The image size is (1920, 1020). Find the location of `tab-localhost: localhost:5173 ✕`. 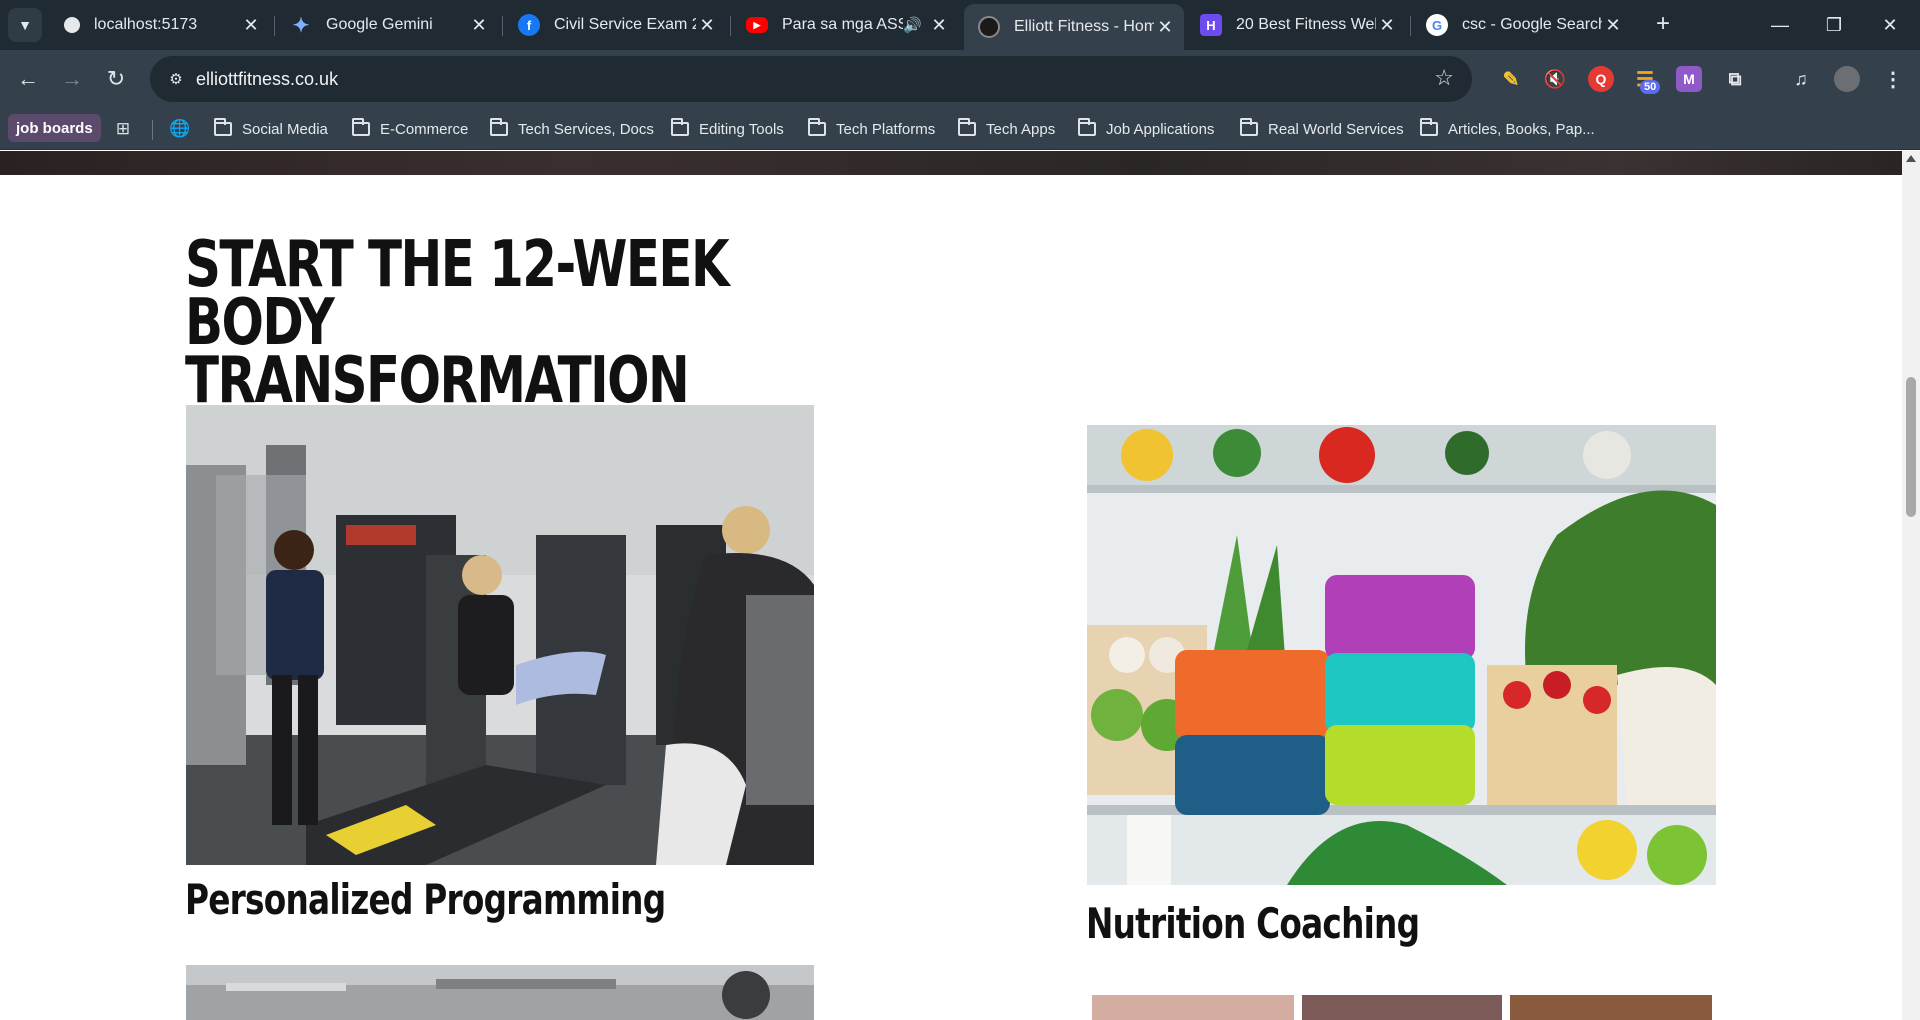

tab-localhost: localhost:5173 ✕ is located at coordinates (160, 25).